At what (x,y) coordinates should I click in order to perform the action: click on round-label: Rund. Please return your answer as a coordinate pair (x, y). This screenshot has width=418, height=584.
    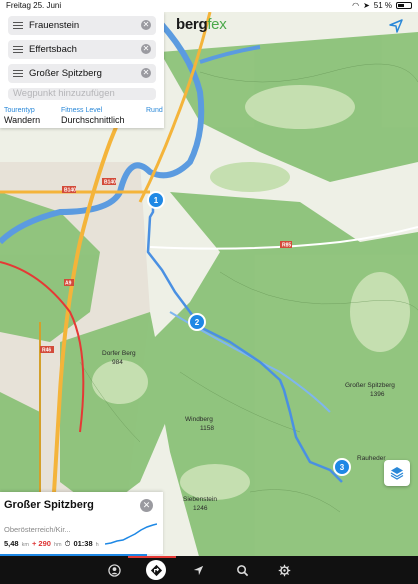
    Looking at the image, I should click on (154, 110).